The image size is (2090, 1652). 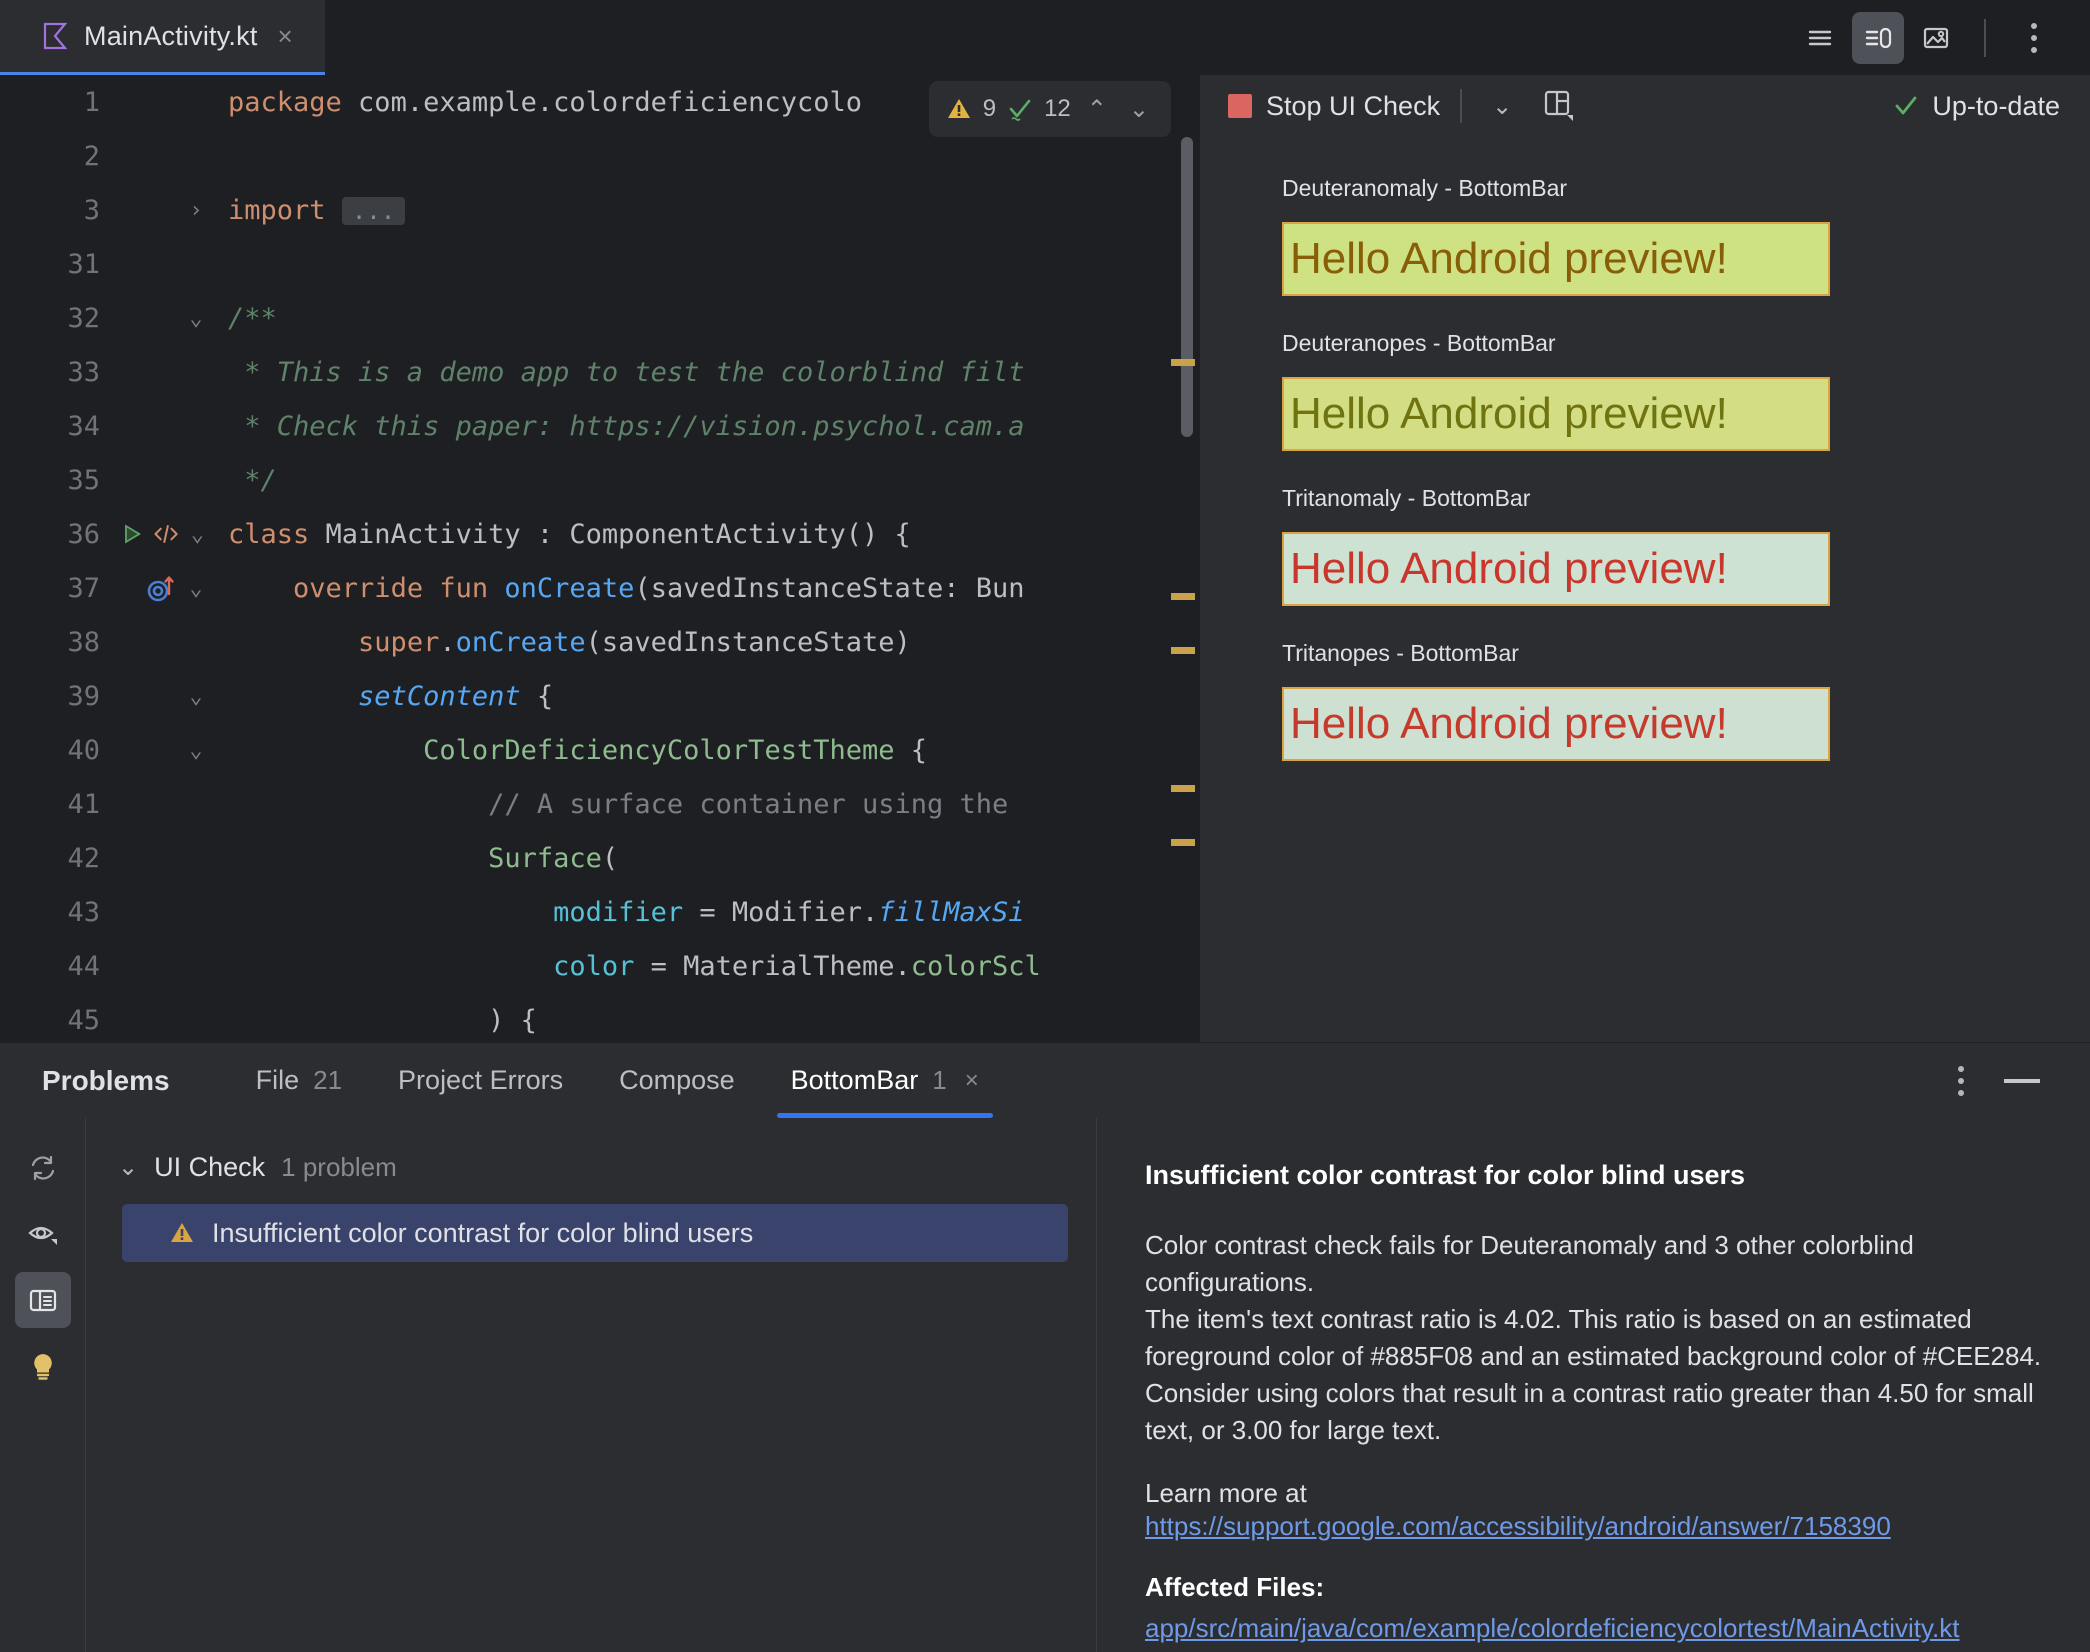 What do you see at coordinates (885, 1080) in the screenshot?
I see `problems-tab-bottombar: BottomBar 1 ×` at bounding box center [885, 1080].